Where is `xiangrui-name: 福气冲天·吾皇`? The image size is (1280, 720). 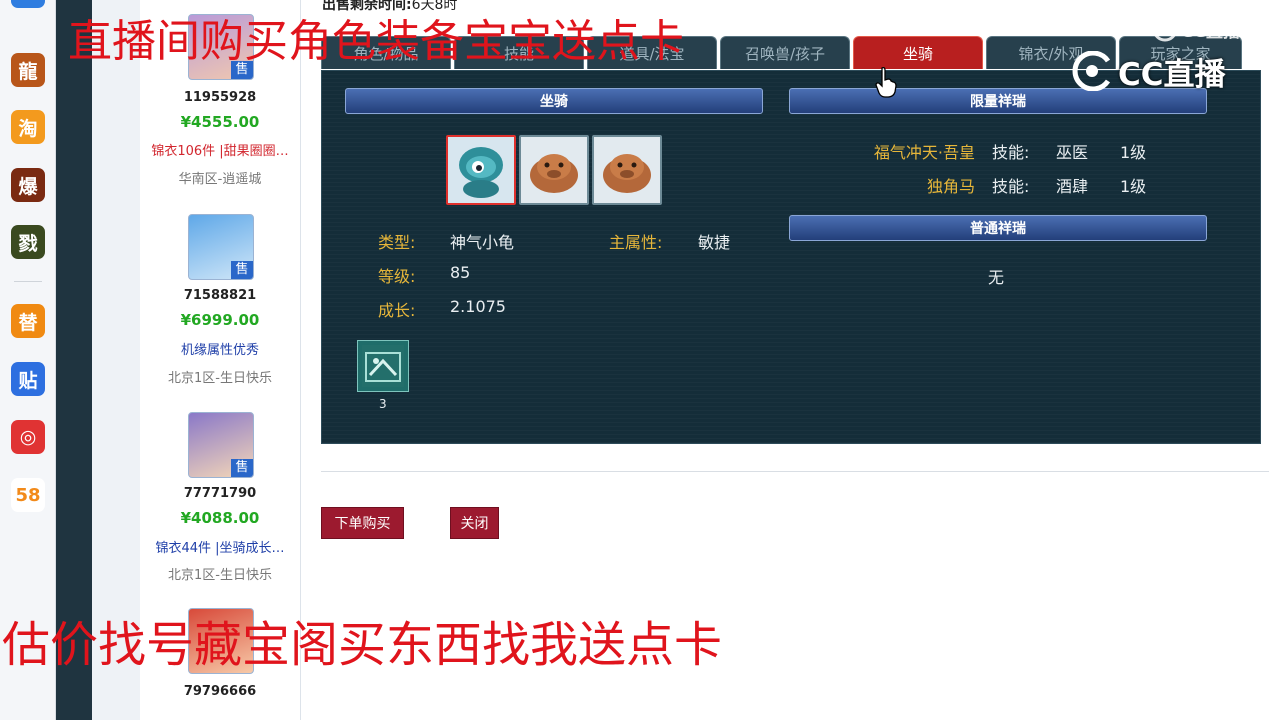 xiangrui-name: 福气冲天·吾皇 is located at coordinates (924, 152).